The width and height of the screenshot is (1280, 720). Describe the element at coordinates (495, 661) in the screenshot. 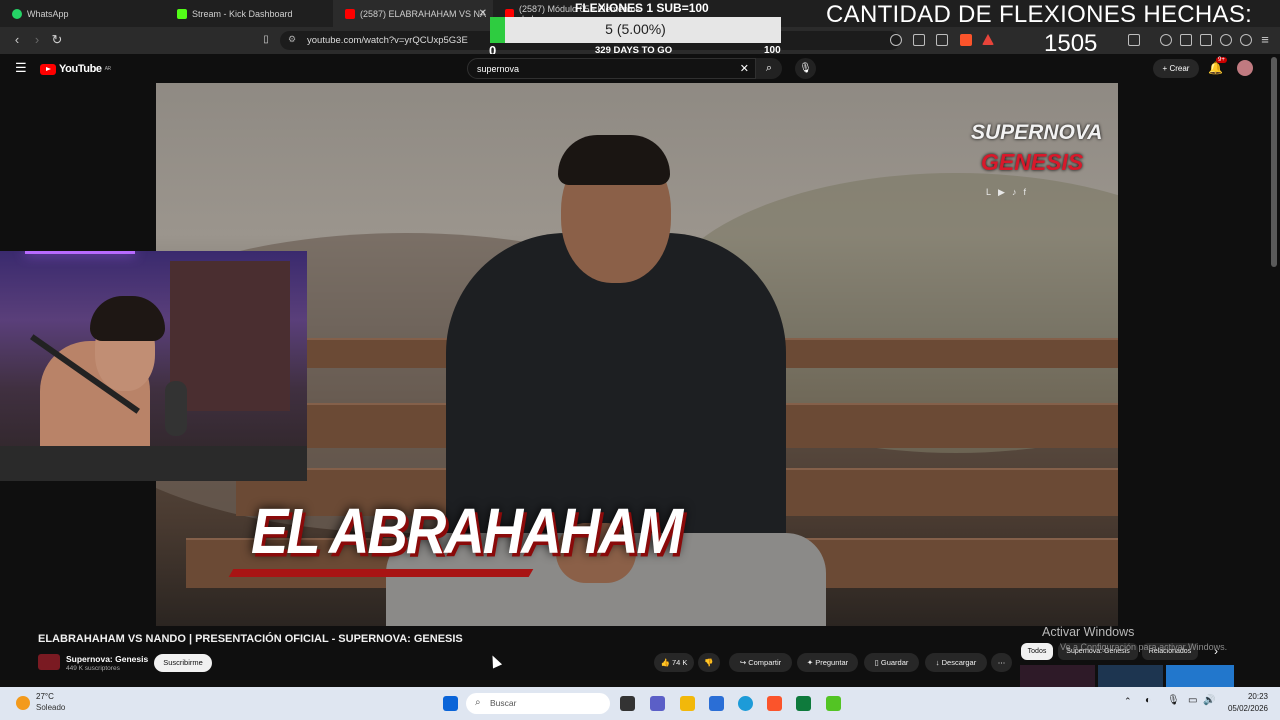

I see `mouse-cursor-icon` at that location.